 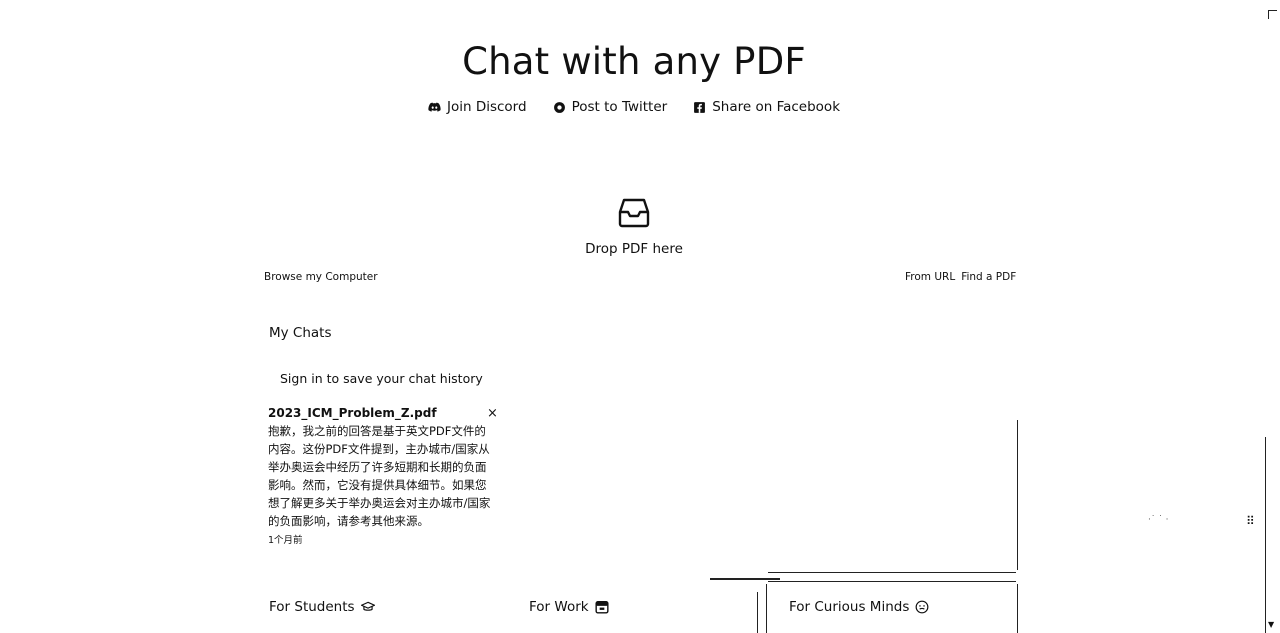 I want to click on briefcase-icon, so click(x=602, y=607).